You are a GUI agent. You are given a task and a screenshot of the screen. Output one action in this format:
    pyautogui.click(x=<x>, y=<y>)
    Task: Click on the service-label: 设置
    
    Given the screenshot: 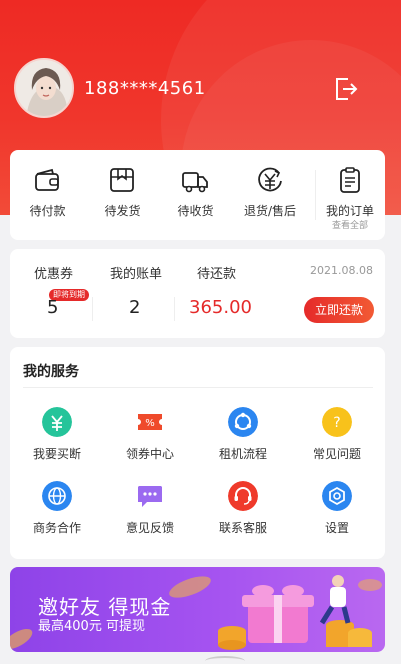 What is the action you would take?
    pyautogui.click(x=336, y=528)
    